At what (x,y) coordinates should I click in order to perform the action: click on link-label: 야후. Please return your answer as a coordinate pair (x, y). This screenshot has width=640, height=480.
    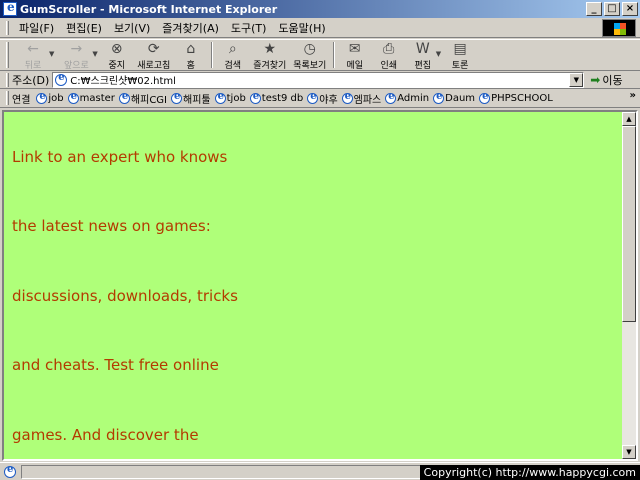
    Looking at the image, I should click on (328, 100).